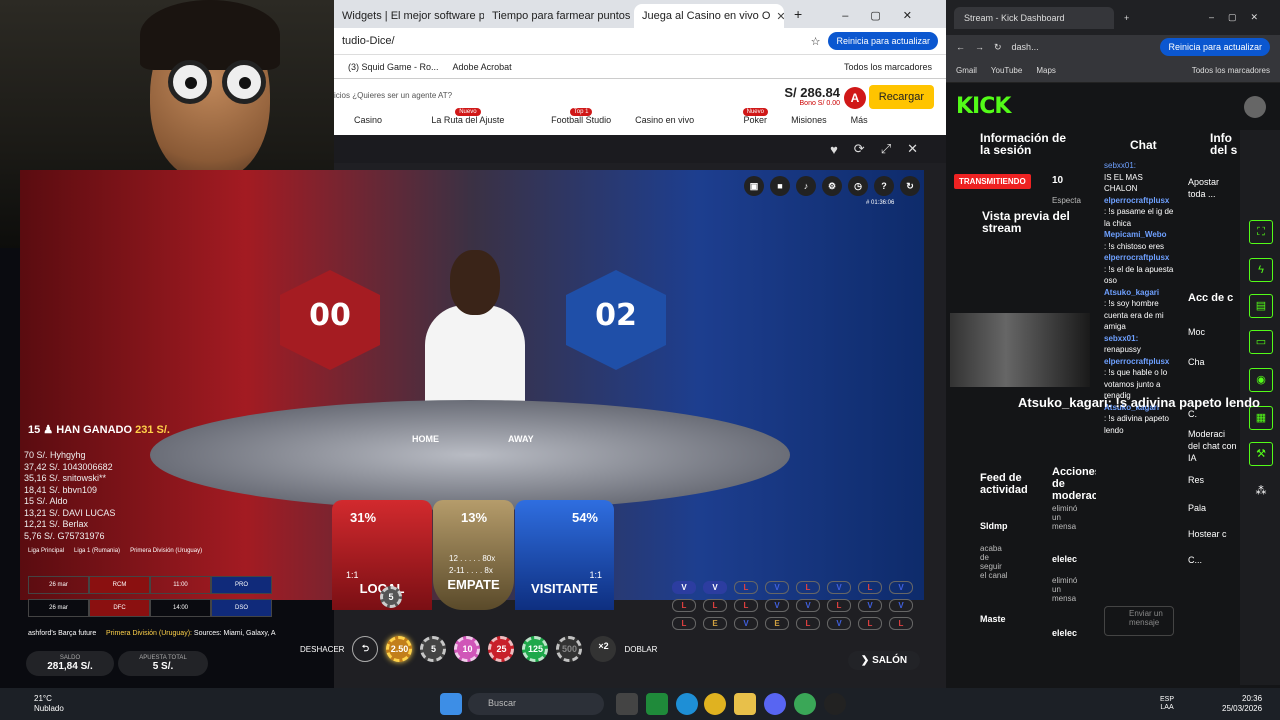  I want to click on history-icon: ◷, so click(858, 186).